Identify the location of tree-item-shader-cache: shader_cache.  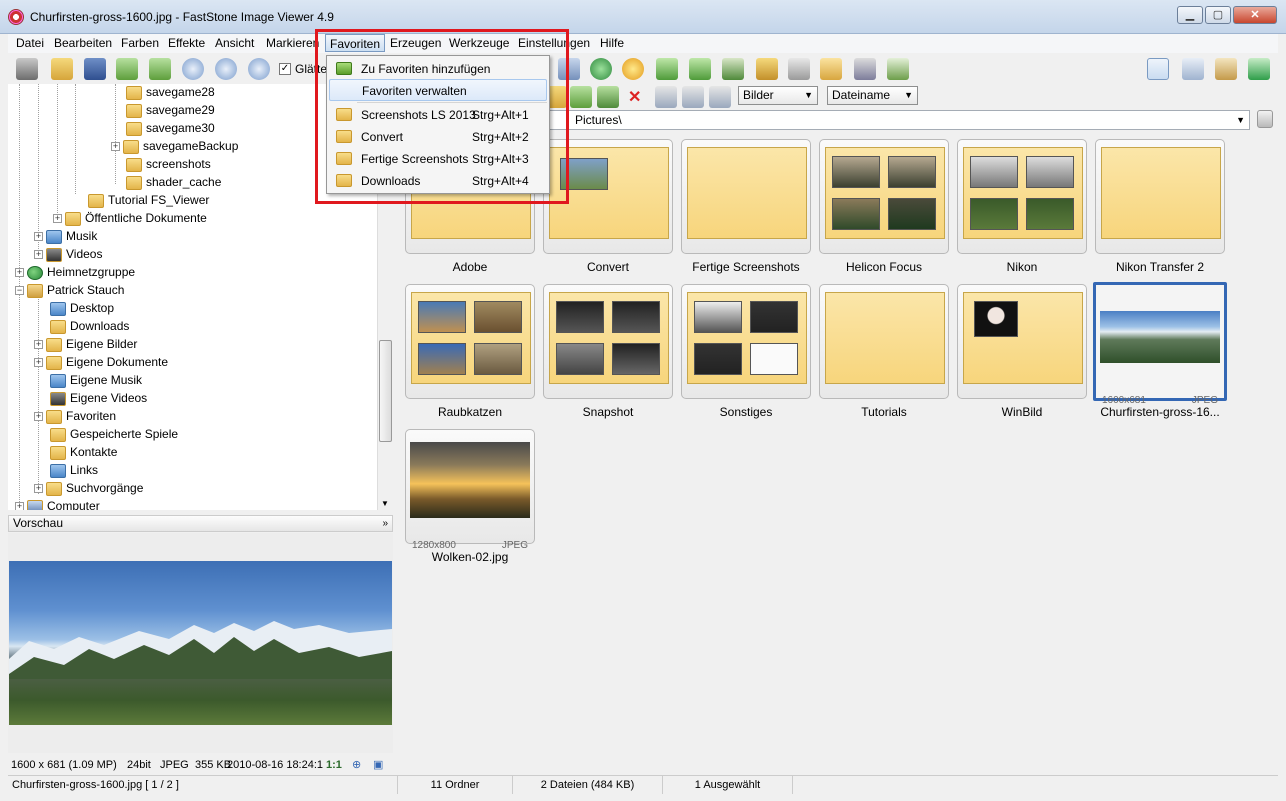
(173, 183).